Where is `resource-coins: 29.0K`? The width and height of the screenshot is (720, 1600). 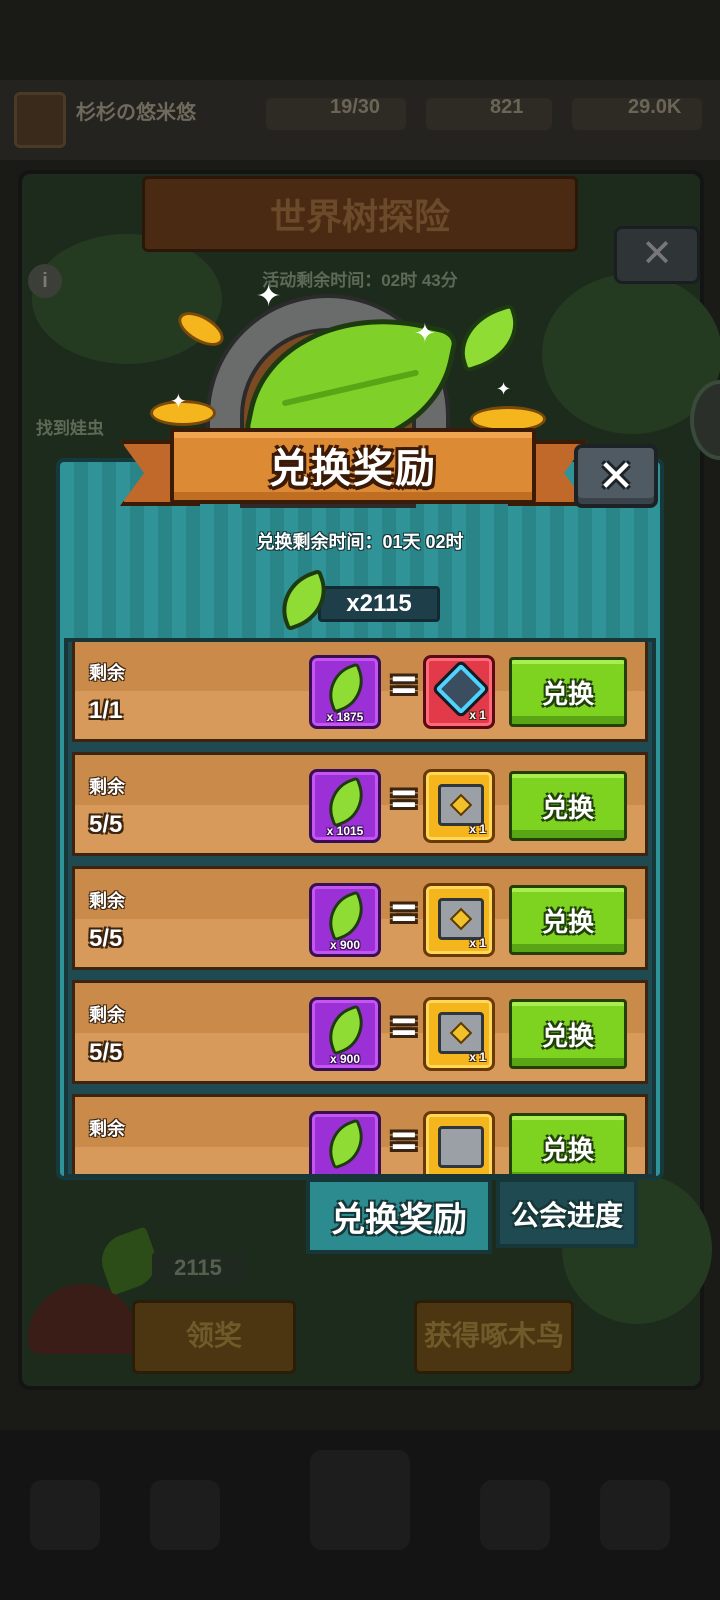 resource-coins: 29.0K is located at coordinates (655, 107).